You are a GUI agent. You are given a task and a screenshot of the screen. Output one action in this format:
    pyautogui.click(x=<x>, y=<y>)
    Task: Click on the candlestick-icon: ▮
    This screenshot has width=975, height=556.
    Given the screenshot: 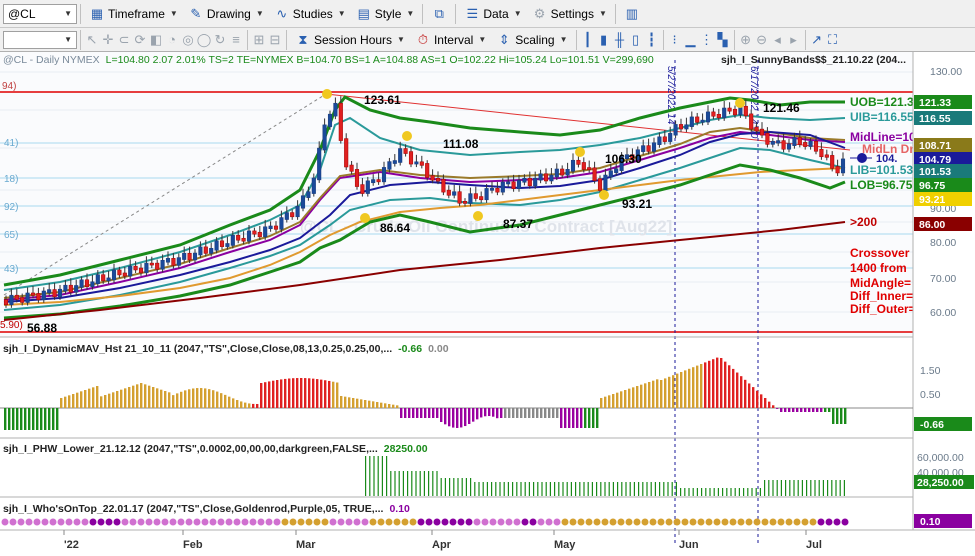 What is the action you would take?
    pyautogui.click(x=604, y=40)
    